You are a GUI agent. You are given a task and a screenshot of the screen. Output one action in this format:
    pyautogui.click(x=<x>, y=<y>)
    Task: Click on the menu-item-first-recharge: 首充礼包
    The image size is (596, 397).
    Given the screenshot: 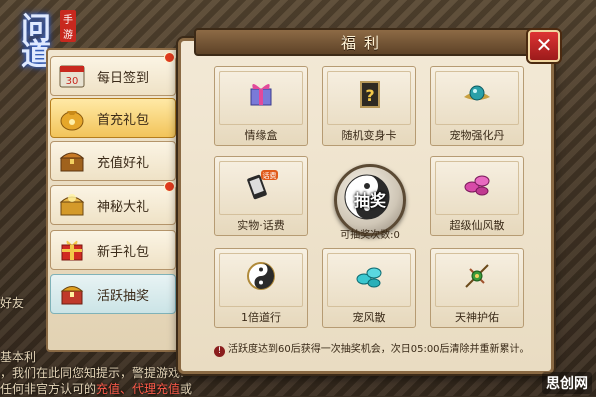 What is the action you would take?
    pyautogui.click(x=113, y=118)
    